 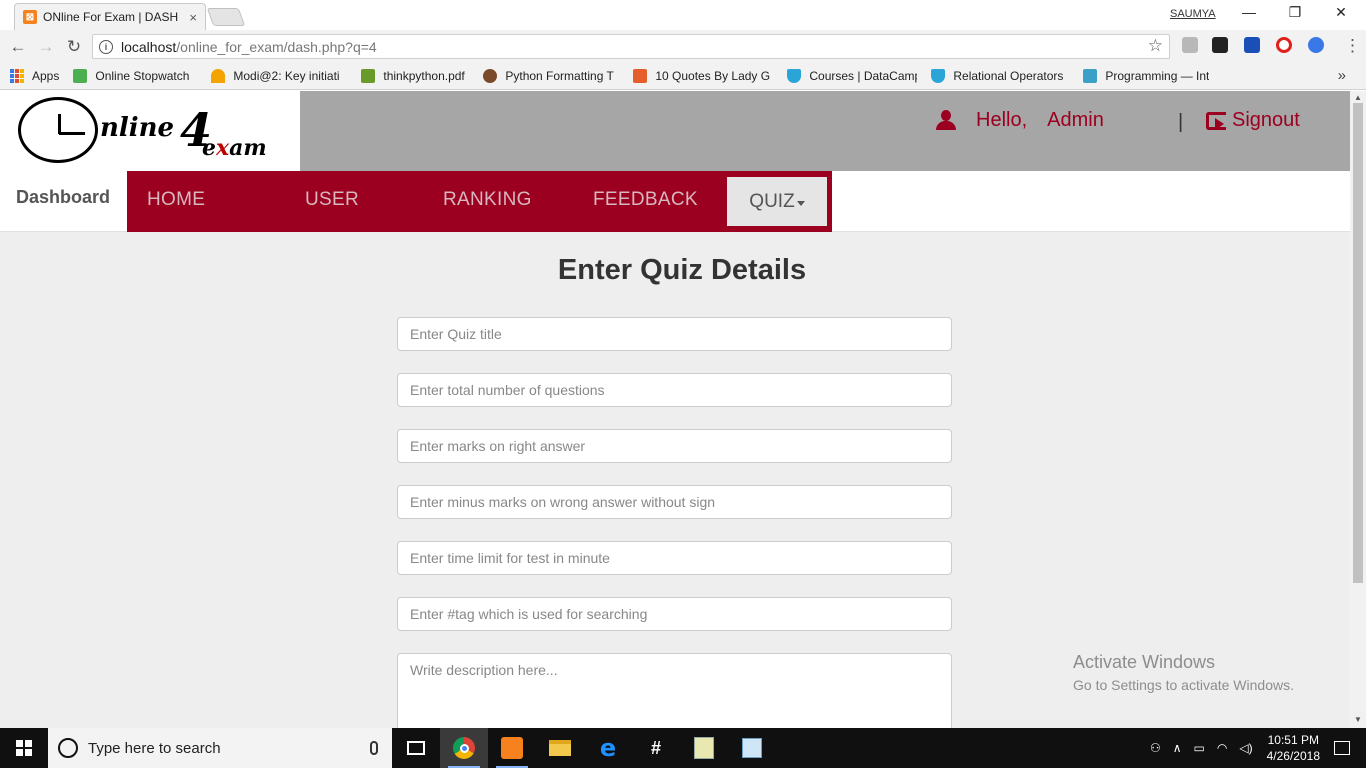 What do you see at coordinates (1183, 685) in the screenshot?
I see `watermark-line2: Go to Settings to activate Windows.` at bounding box center [1183, 685].